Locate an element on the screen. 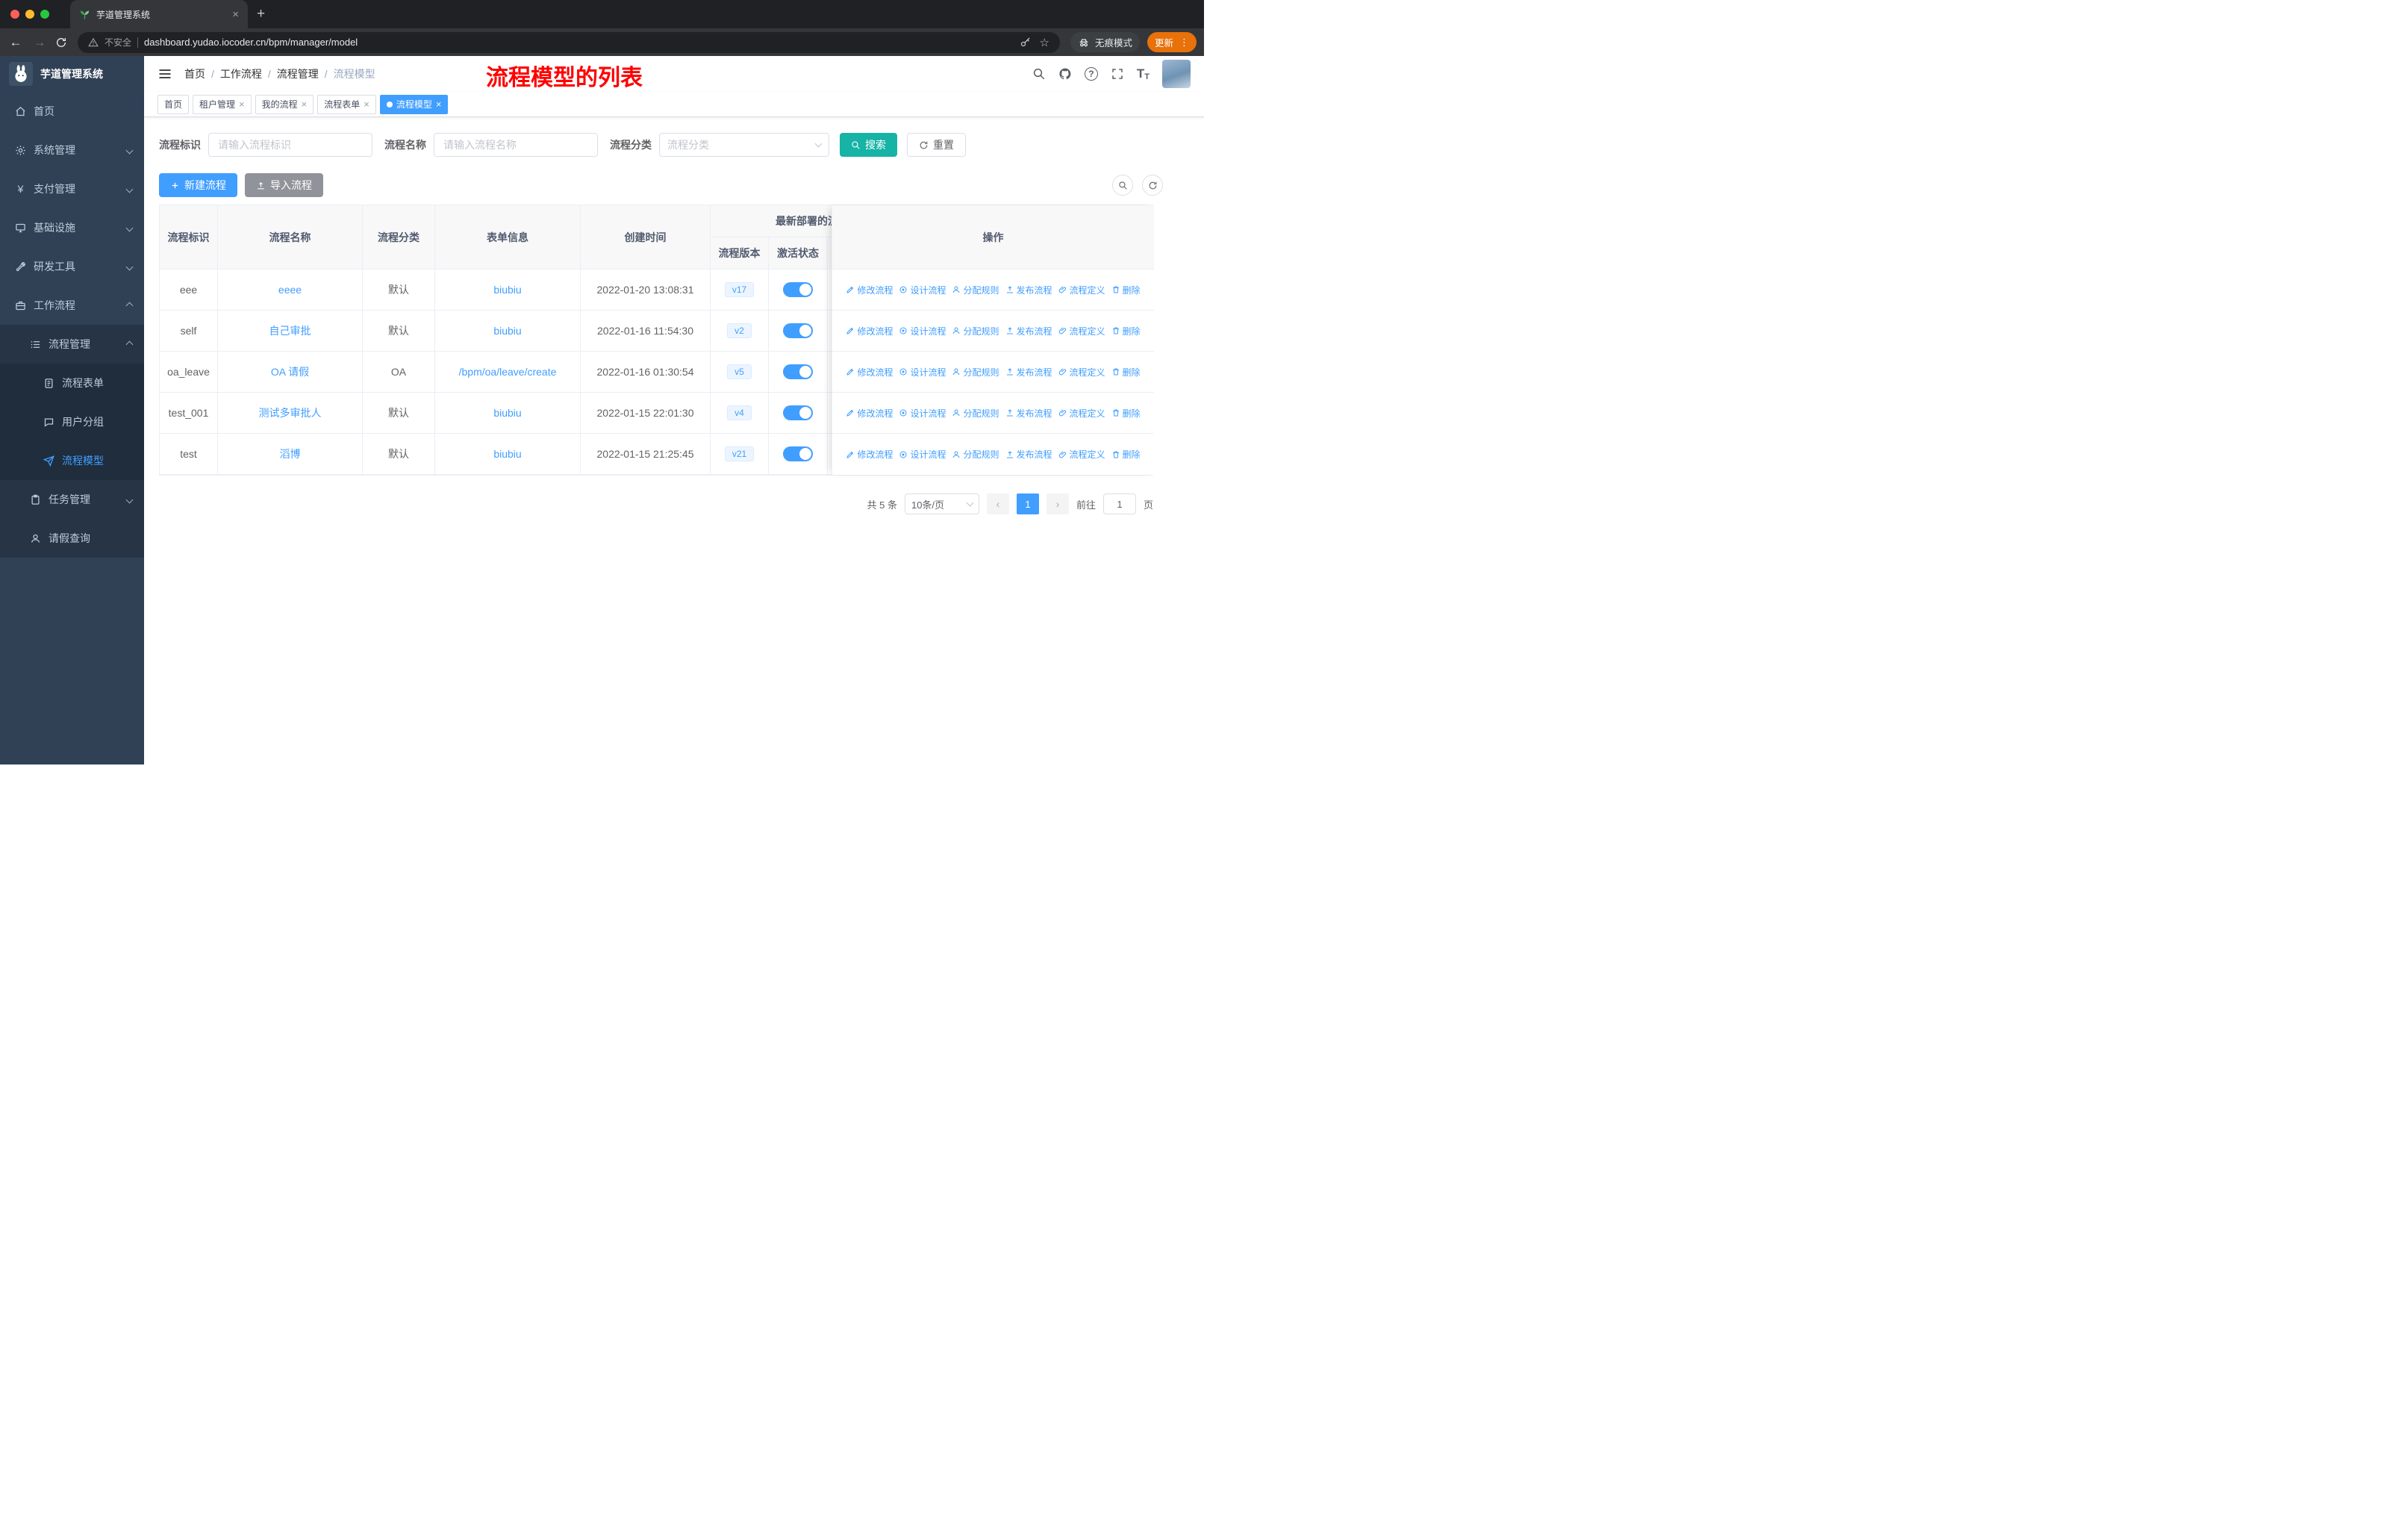 This screenshot has height=1529, width=2408. browser-menu-icon: ⋮ is located at coordinates (1184, 43).